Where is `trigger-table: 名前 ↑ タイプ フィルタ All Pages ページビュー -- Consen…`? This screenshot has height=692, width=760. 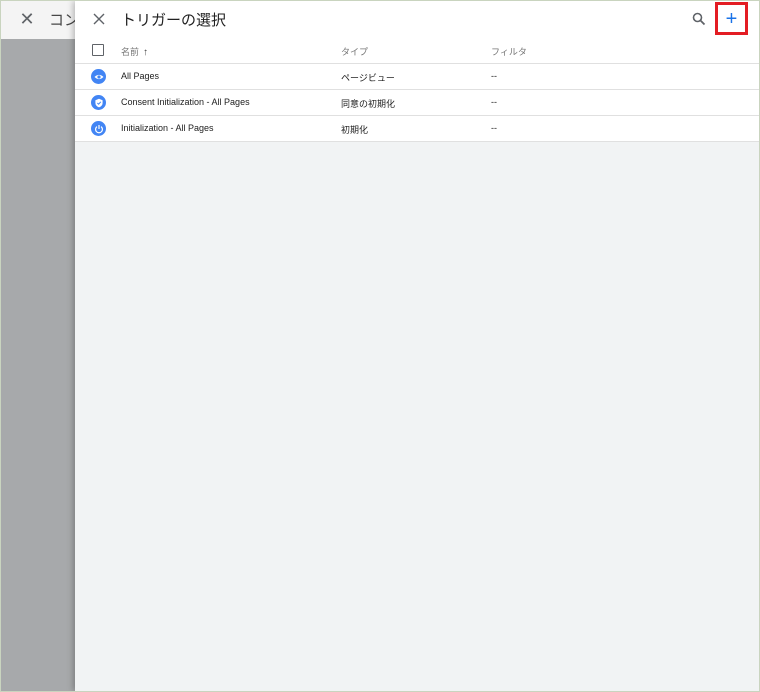 trigger-table: 名前 ↑ タイプ フィルタ All Pages ページビュー -- Consen… is located at coordinates (417, 89).